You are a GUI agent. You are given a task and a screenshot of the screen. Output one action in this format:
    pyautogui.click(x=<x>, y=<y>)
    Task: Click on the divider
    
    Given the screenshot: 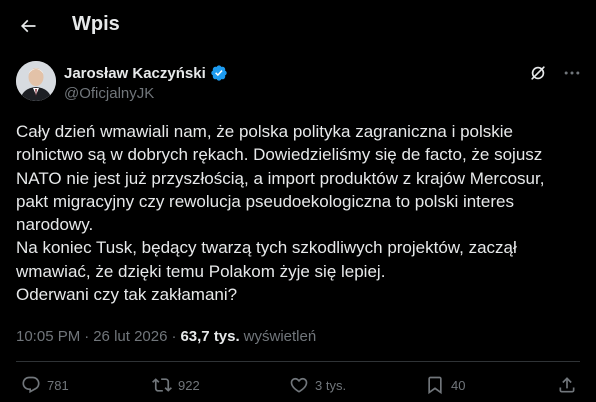 What is the action you would take?
    pyautogui.click(x=298, y=361)
    